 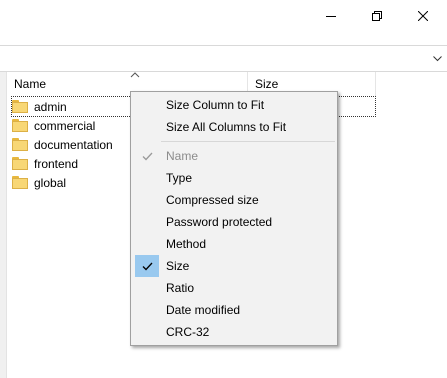 What do you see at coordinates (226, 127) in the screenshot?
I see `menu-item-label: Size All Columns to Fit` at bounding box center [226, 127].